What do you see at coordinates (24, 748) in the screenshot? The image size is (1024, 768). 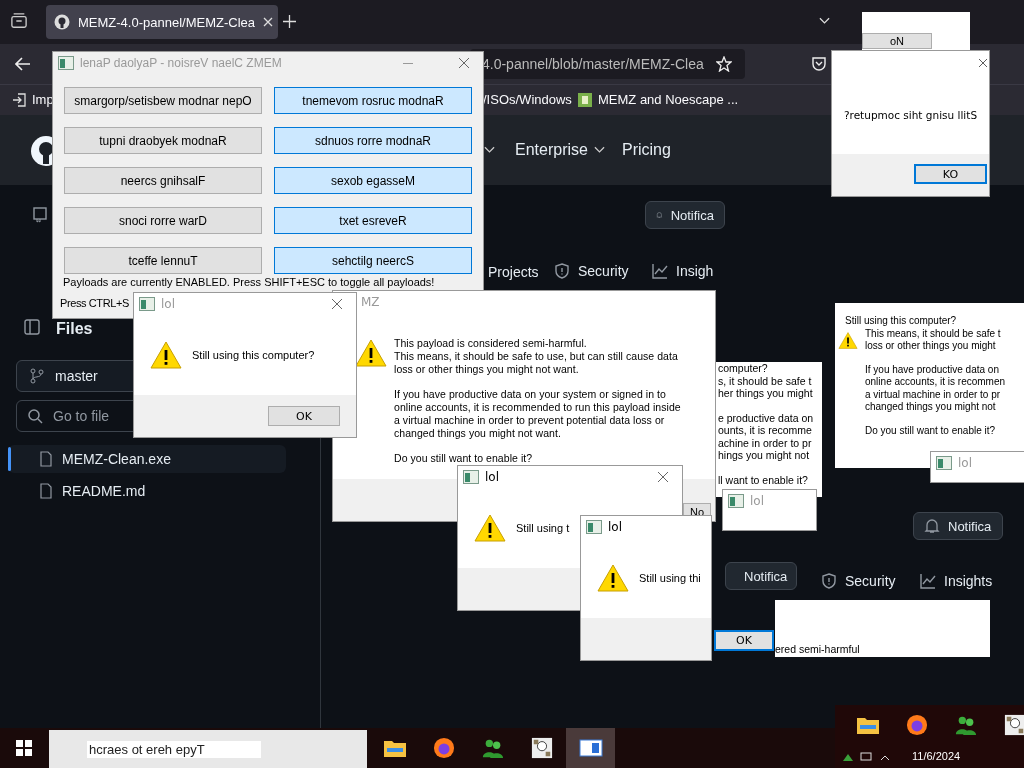 I see `windows-start-icon` at bounding box center [24, 748].